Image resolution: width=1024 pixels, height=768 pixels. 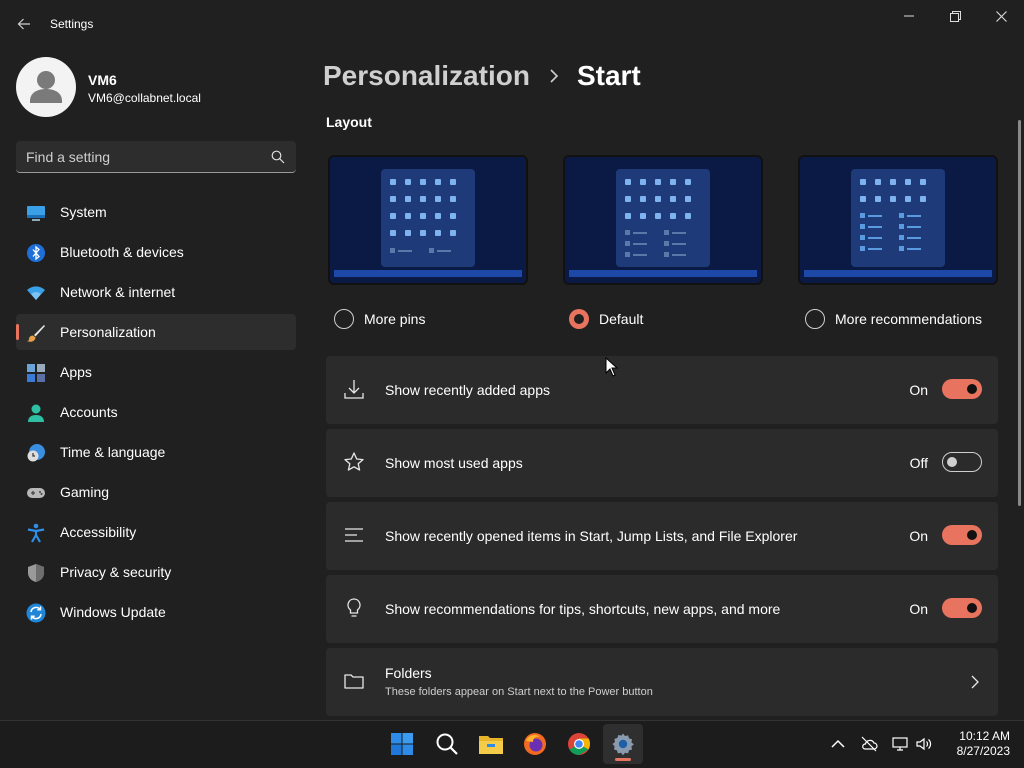 I want to click on monitor-icon, so click(x=36, y=213).